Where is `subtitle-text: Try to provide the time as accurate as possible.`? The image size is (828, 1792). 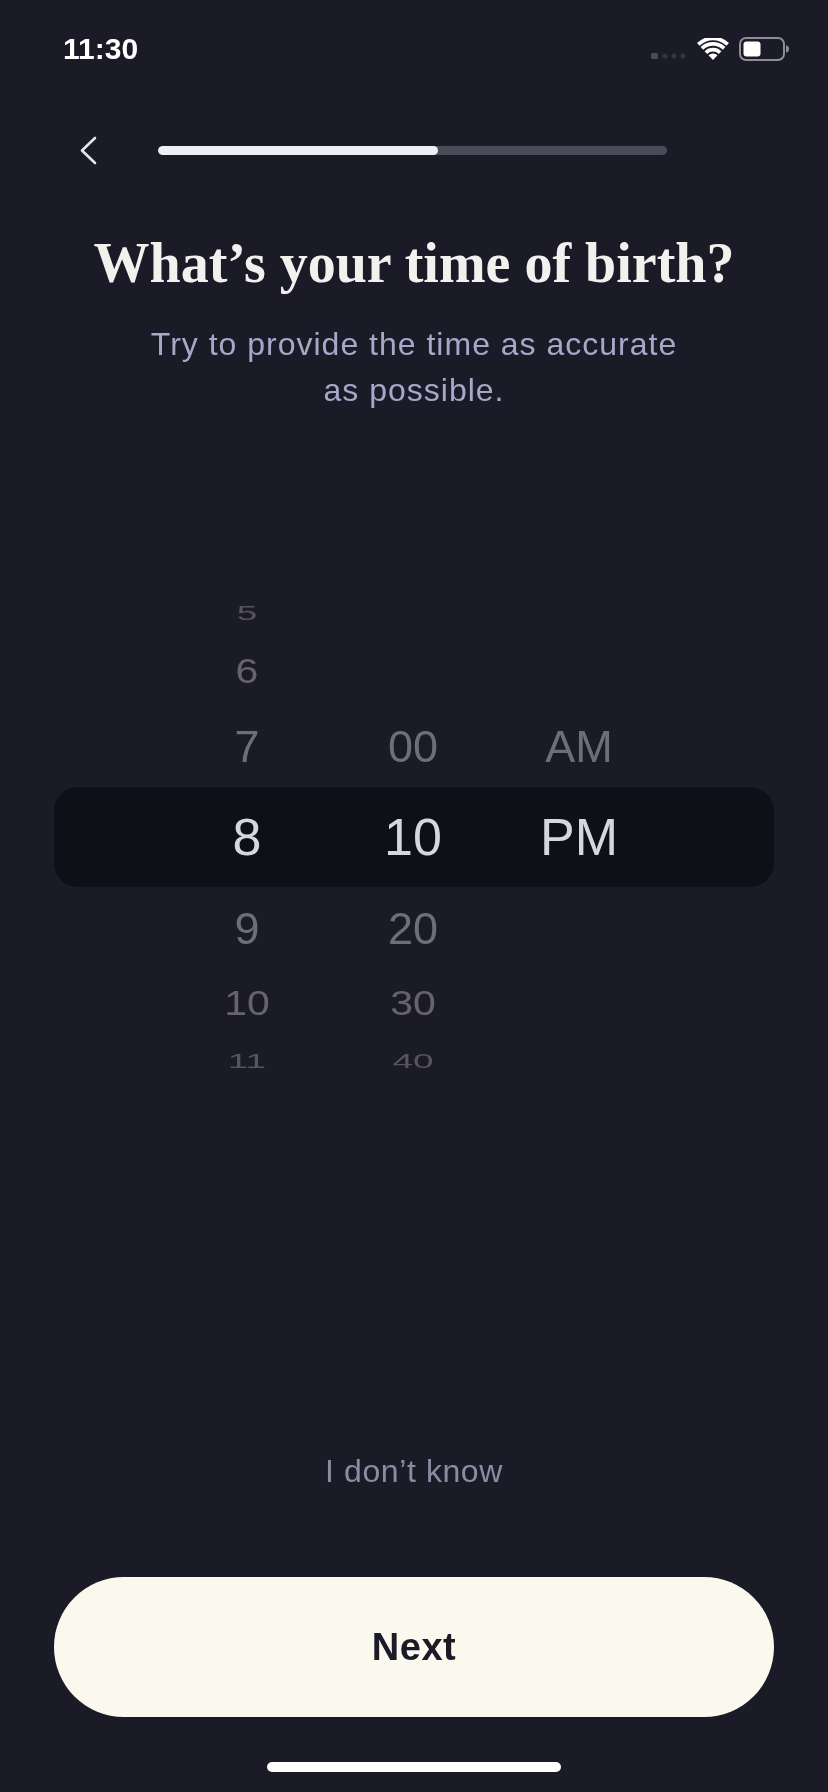
subtitle-text: Try to provide the time as accurate as possible. is located at coordinates (414, 367).